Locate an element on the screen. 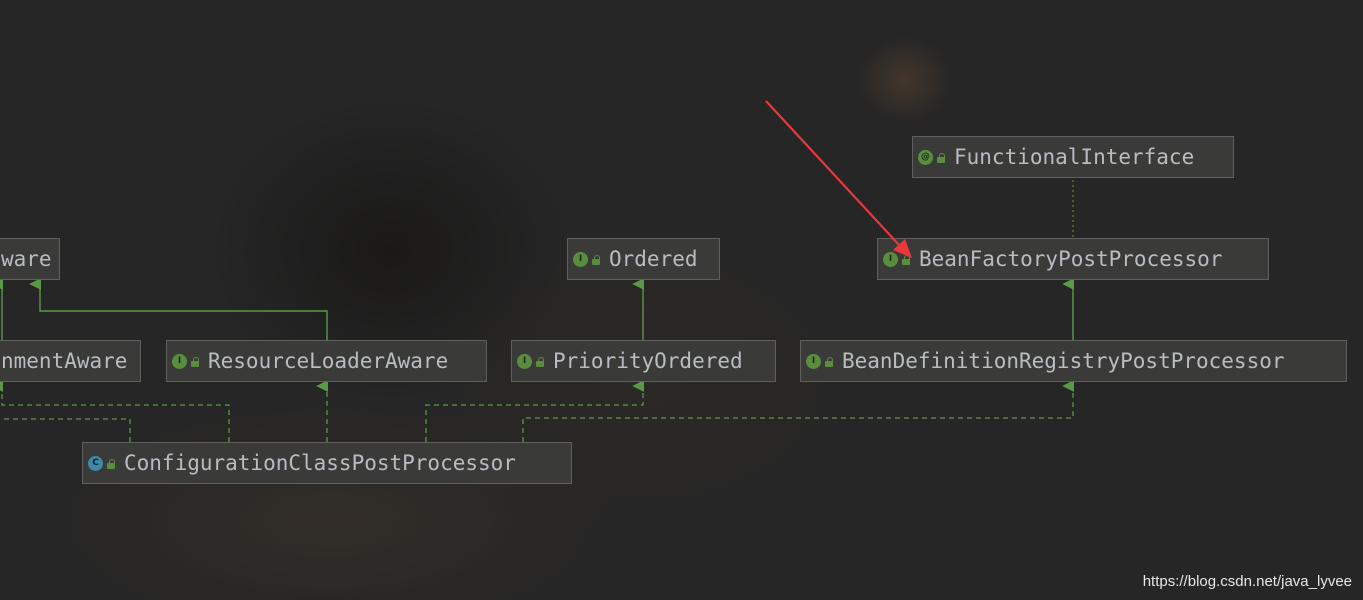 The height and width of the screenshot is (600, 1363). node-functional-interface: @ FunctionalInterface is located at coordinates (1073, 157).